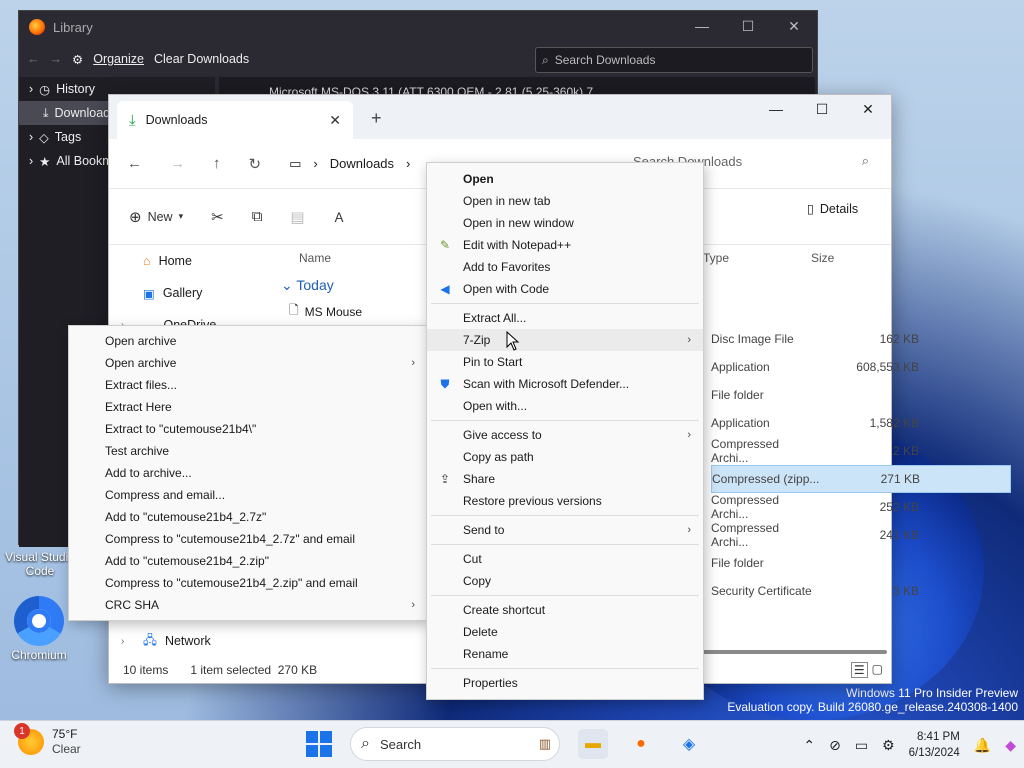  What do you see at coordinates (248, 407) in the screenshot?
I see `menu-item: Extract Here` at bounding box center [248, 407].